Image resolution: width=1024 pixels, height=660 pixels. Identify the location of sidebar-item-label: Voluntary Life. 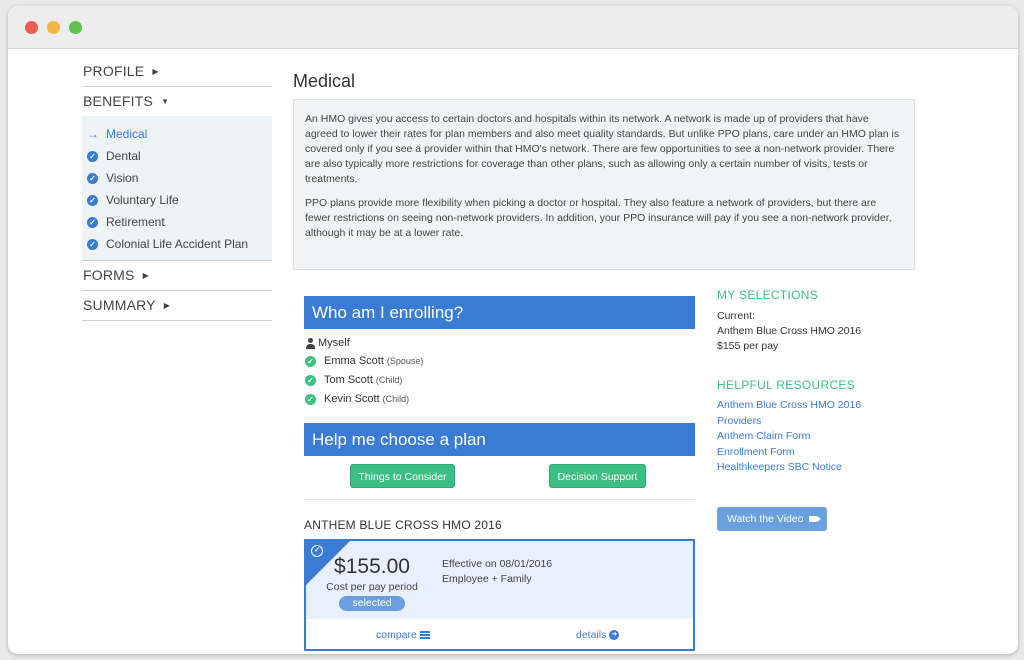
(142, 200).